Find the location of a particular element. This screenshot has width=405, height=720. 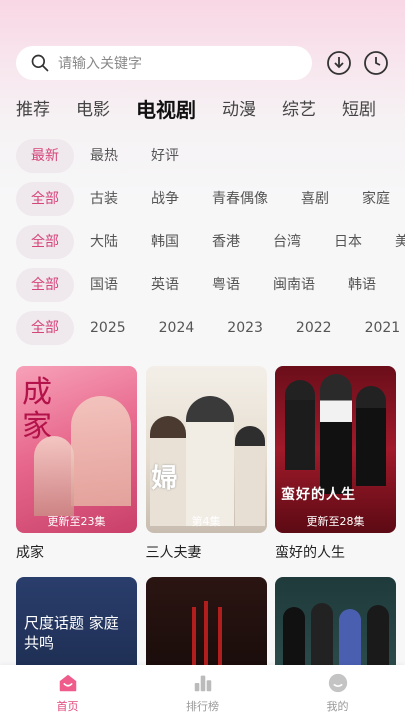

tab-variety: 综艺 is located at coordinates (299, 110).